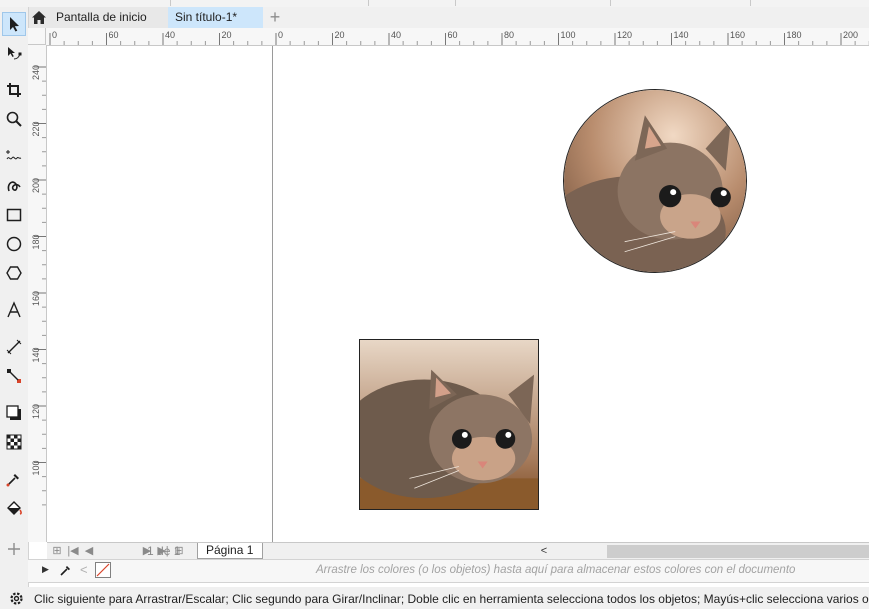 The image size is (869, 610). I want to click on fill-tool-icon, so click(14, 508).